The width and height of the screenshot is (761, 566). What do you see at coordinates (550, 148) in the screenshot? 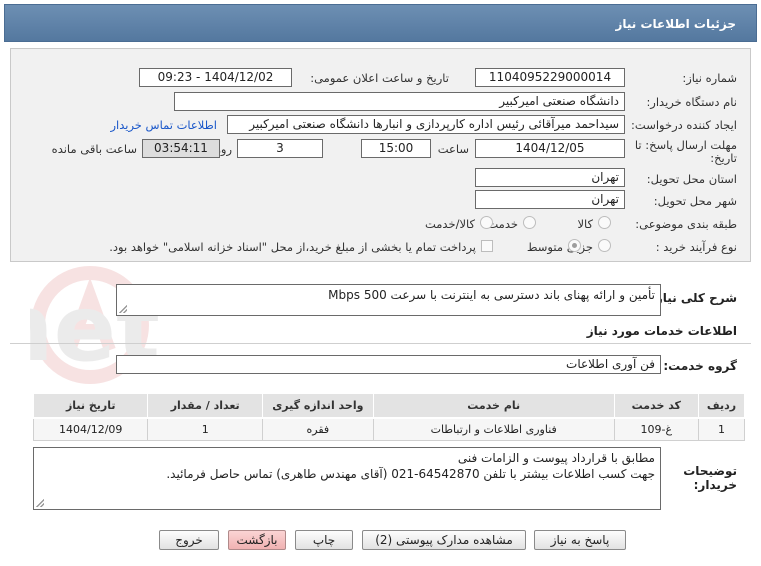
I see `deadline-date-field: 1404/12/05` at bounding box center [550, 148].